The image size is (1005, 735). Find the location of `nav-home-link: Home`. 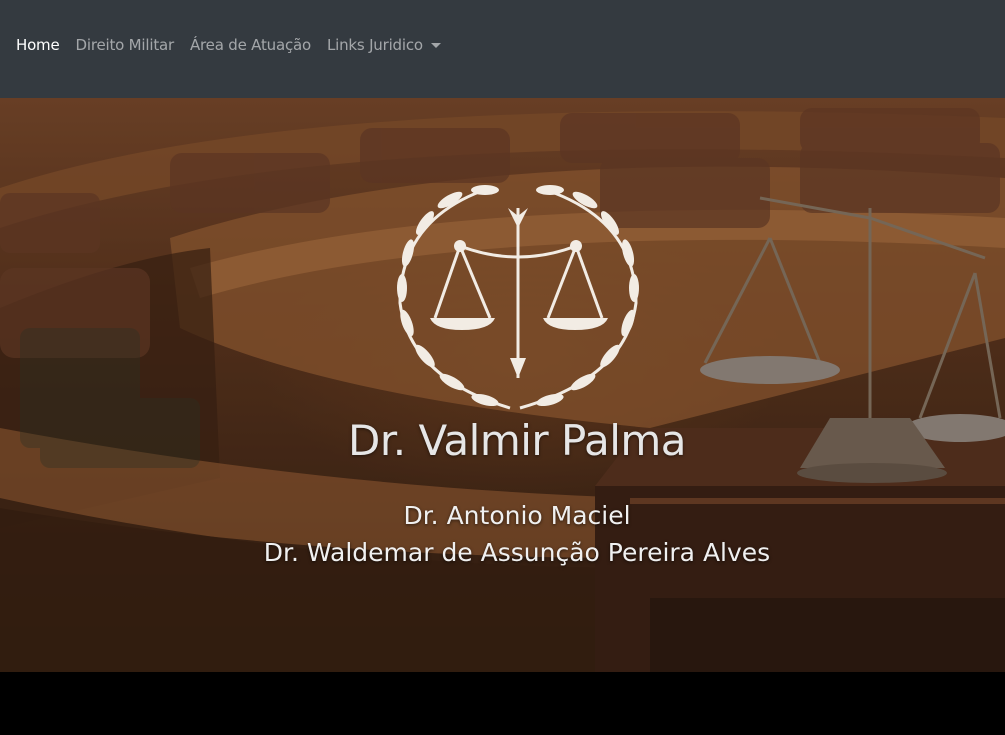

nav-home-link: Home is located at coordinates (38, 45).